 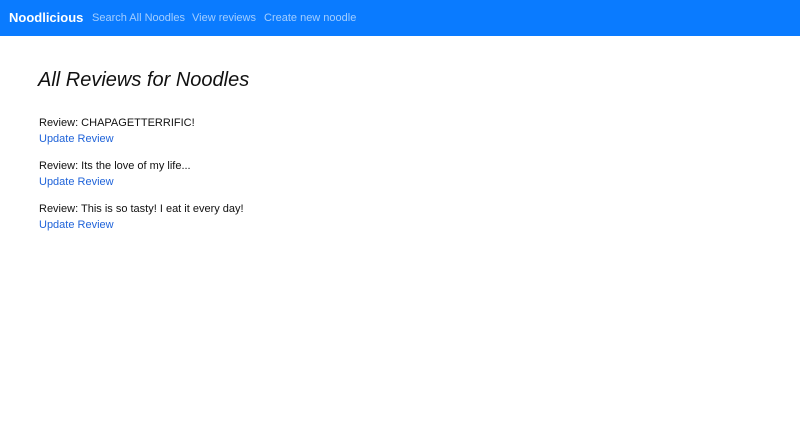 What do you see at coordinates (310, 18) in the screenshot?
I see `nav-link-create-new-noodle: Create new noodle` at bounding box center [310, 18].